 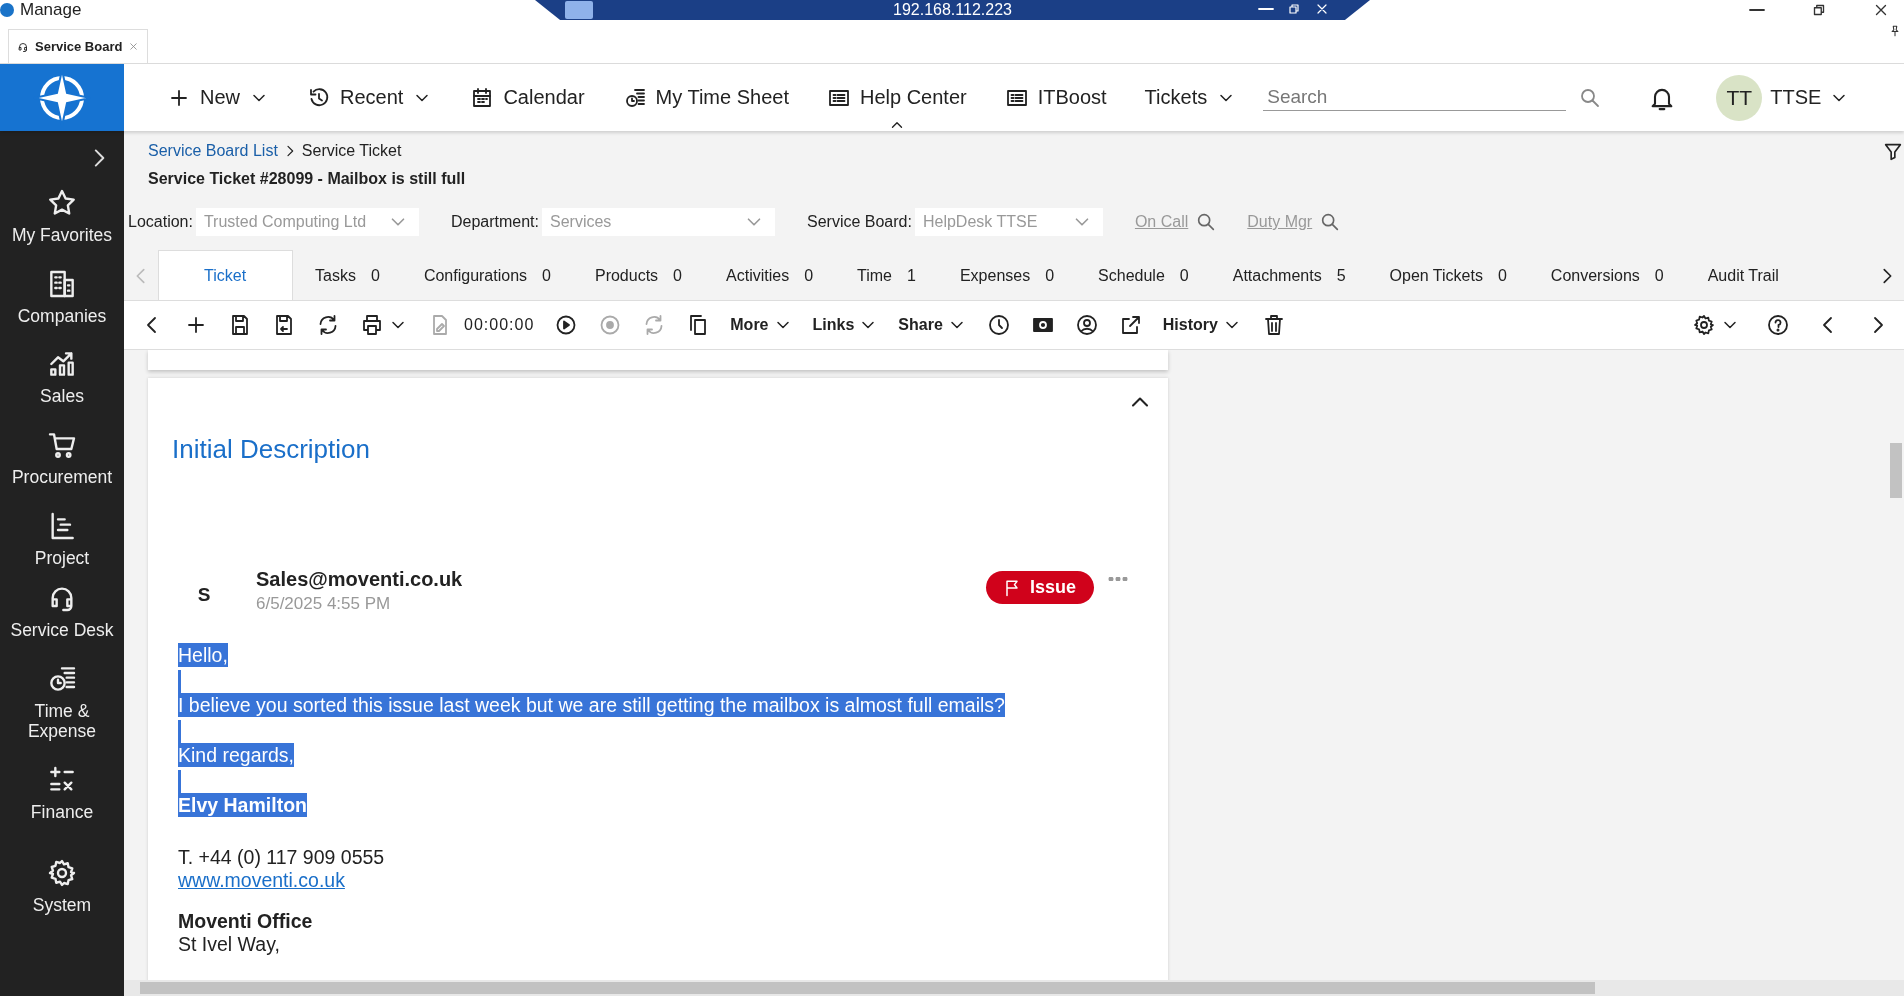 What do you see at coordinates (203, 655) in the screenshot?
I see `message-text: Hello,` at bounding box center [203, 655].